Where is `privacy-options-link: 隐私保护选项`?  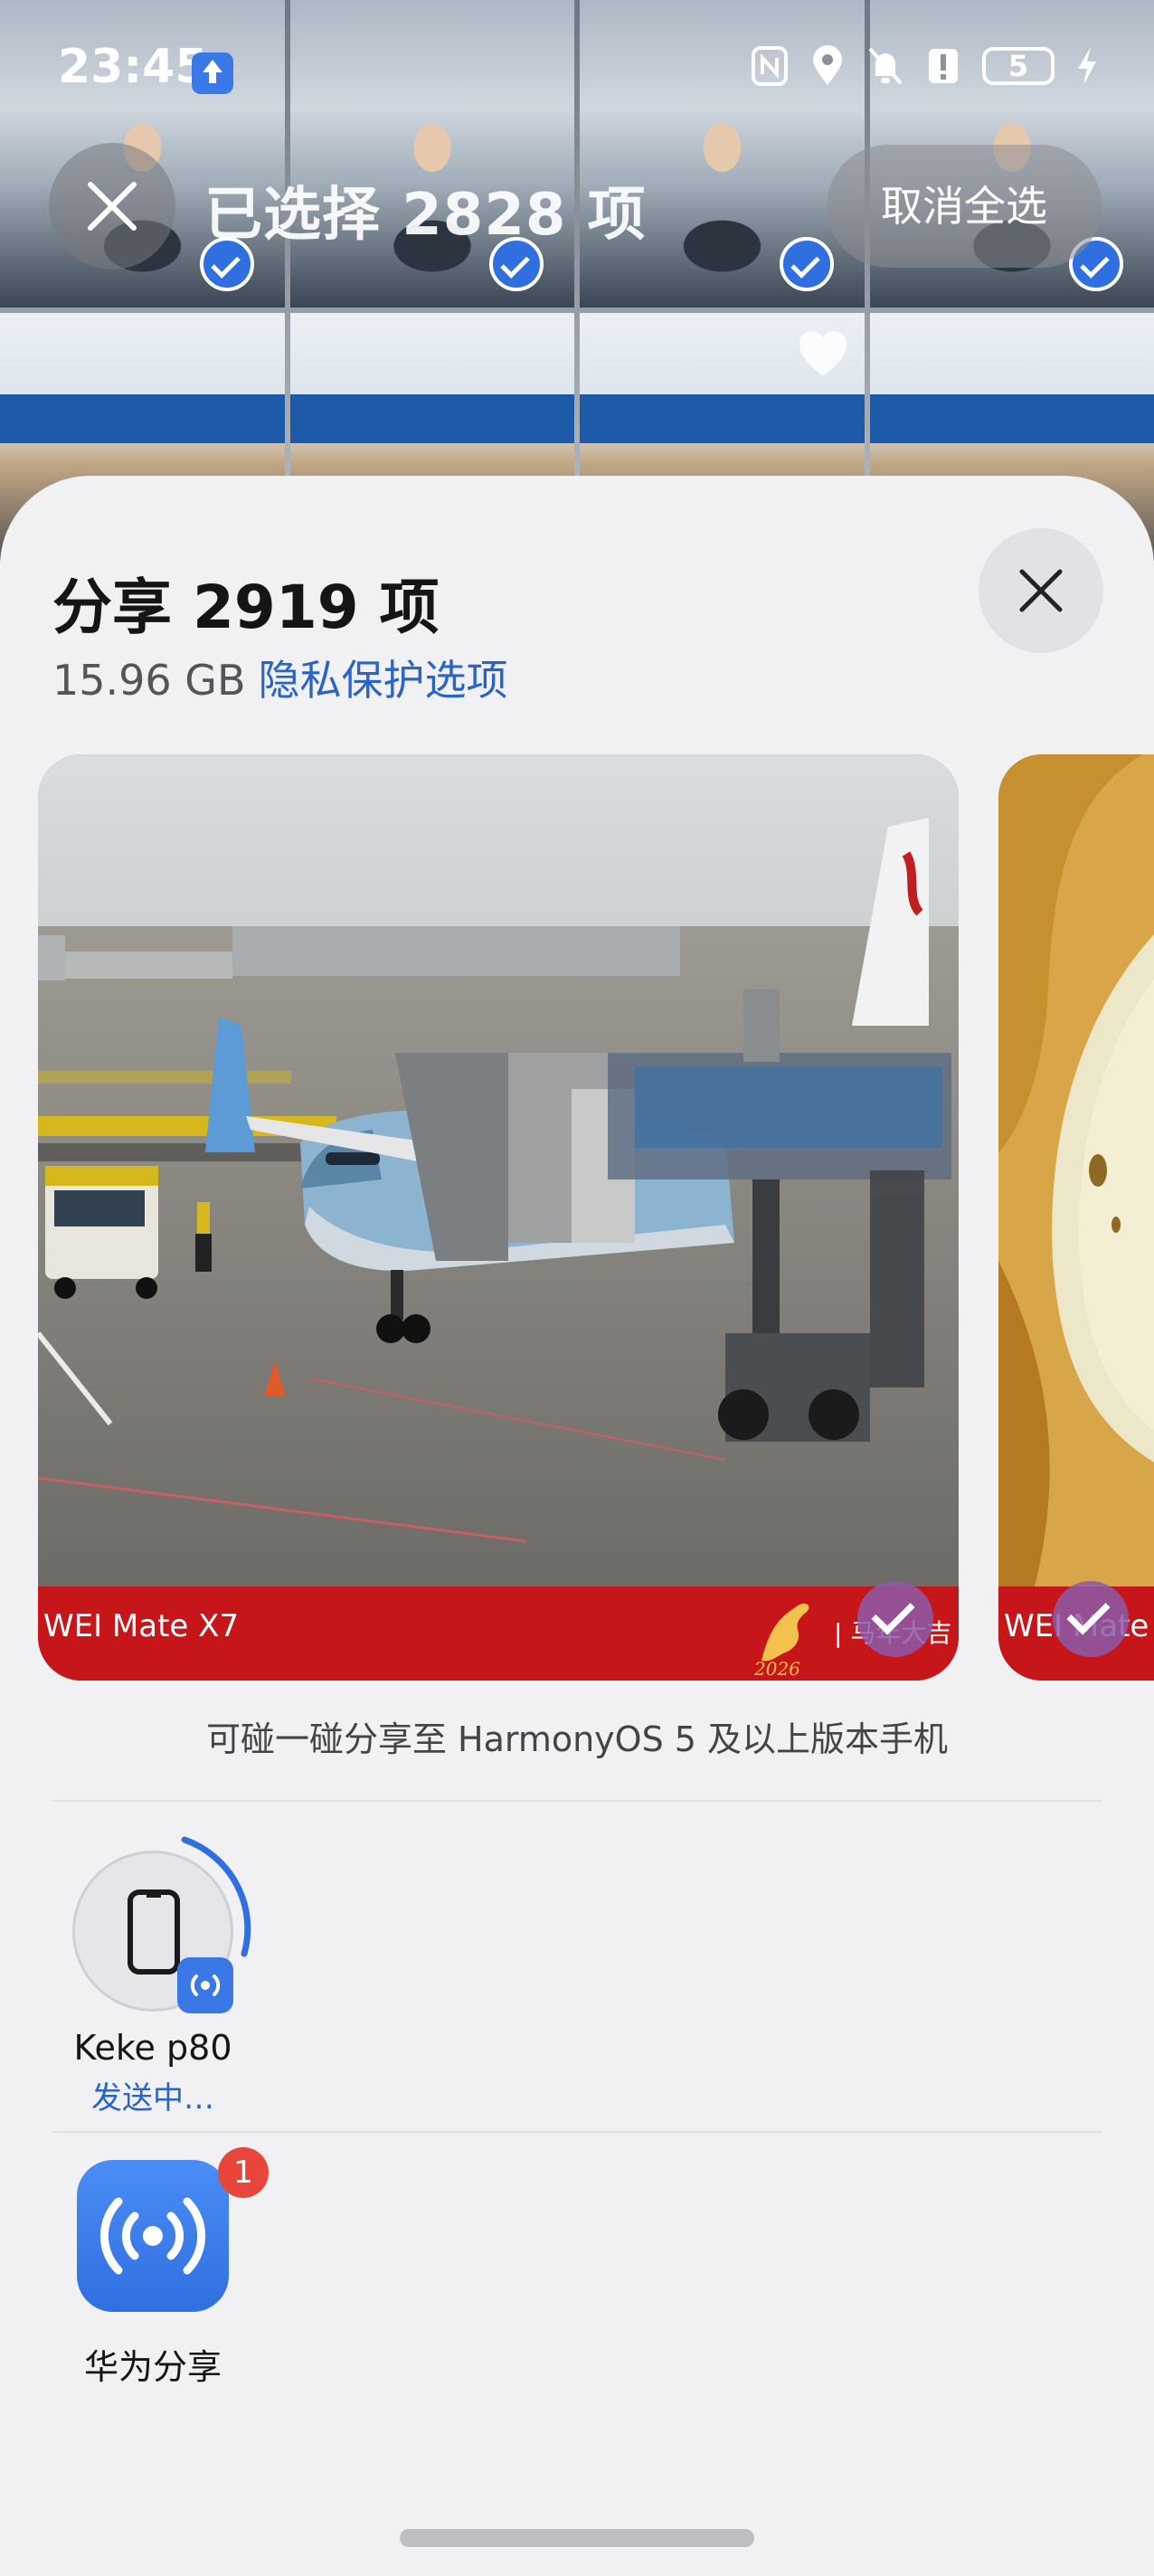
privacy-options-link: 隐私保护选项 is located at coordinates (383, 680).